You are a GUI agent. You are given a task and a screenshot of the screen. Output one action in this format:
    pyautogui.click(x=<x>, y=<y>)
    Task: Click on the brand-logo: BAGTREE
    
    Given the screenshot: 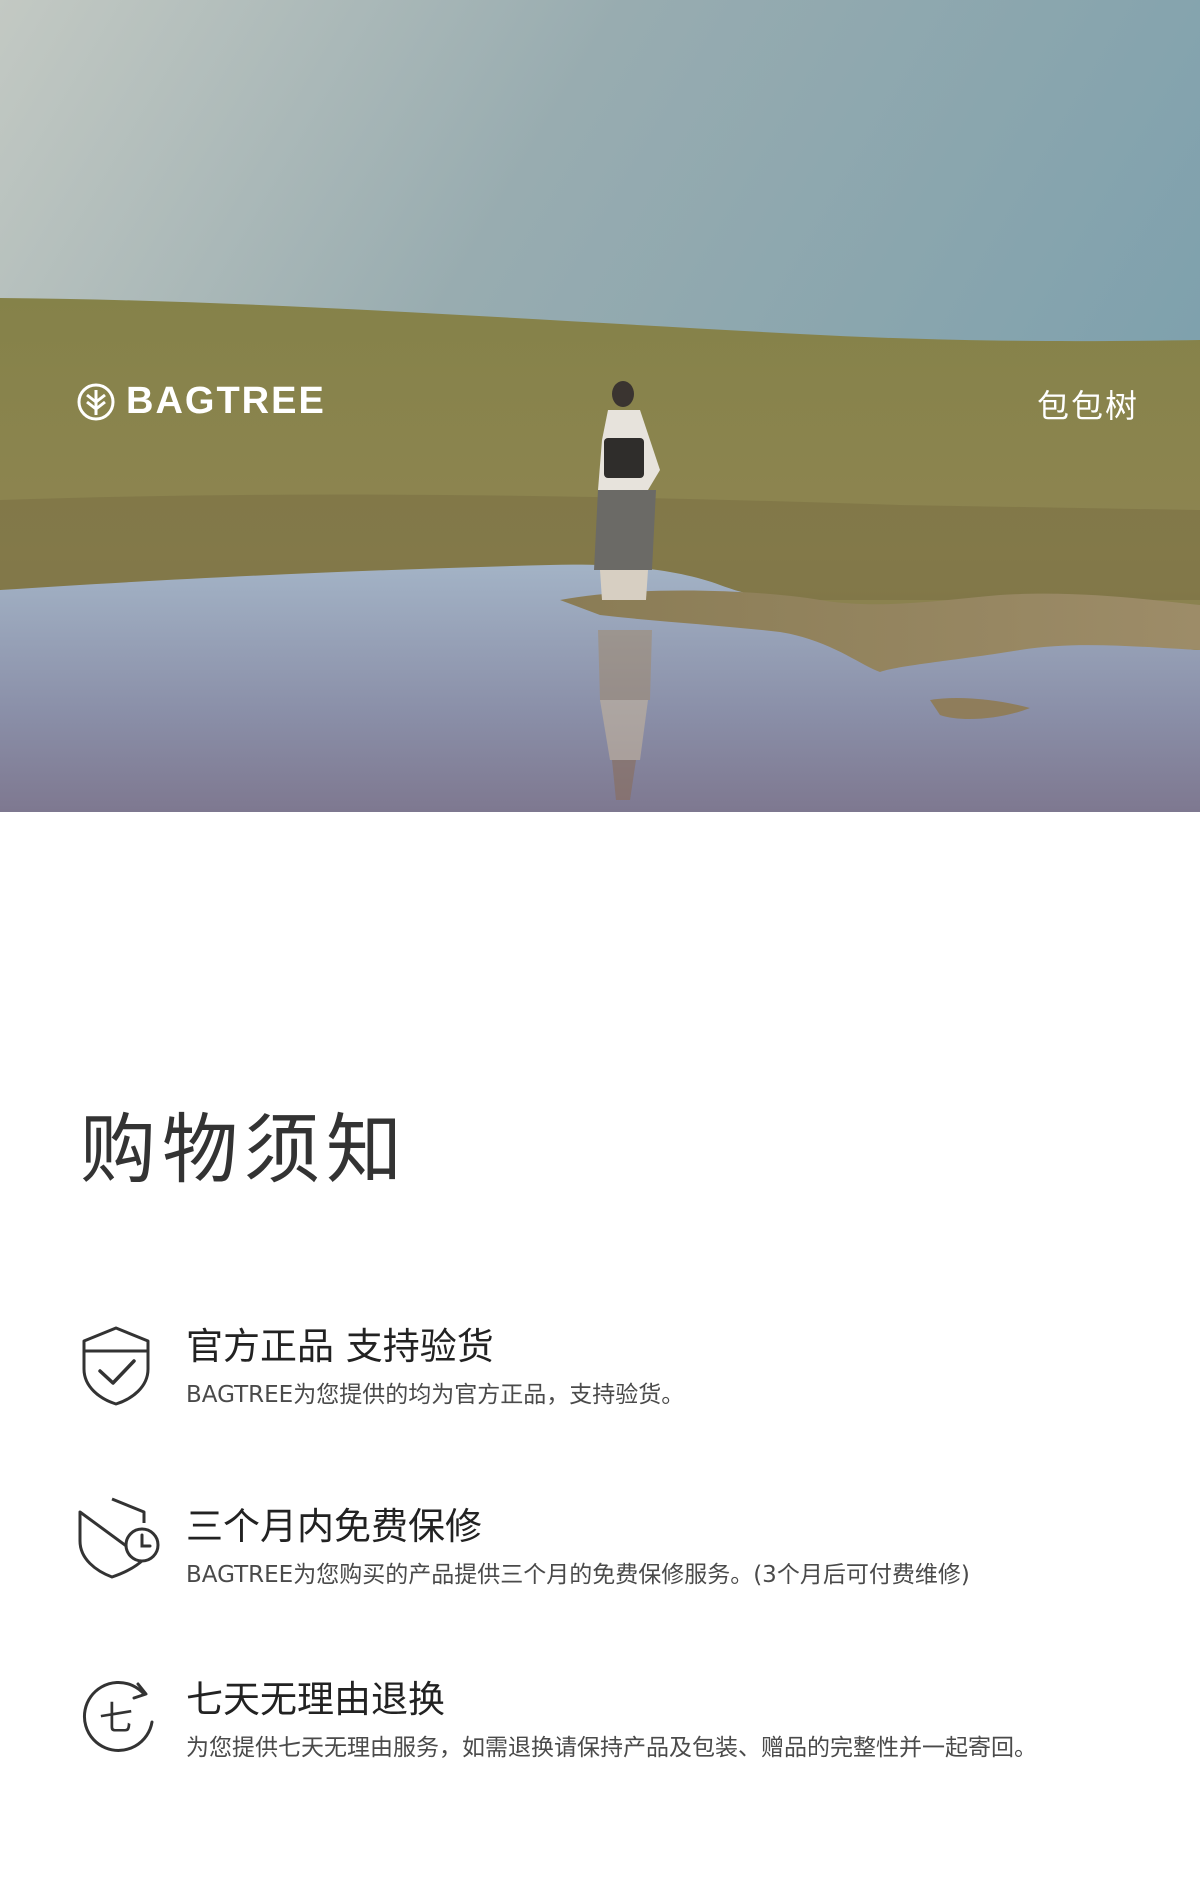 What is the action you would take?
    pyautogui.click(x=201, y=401)
    